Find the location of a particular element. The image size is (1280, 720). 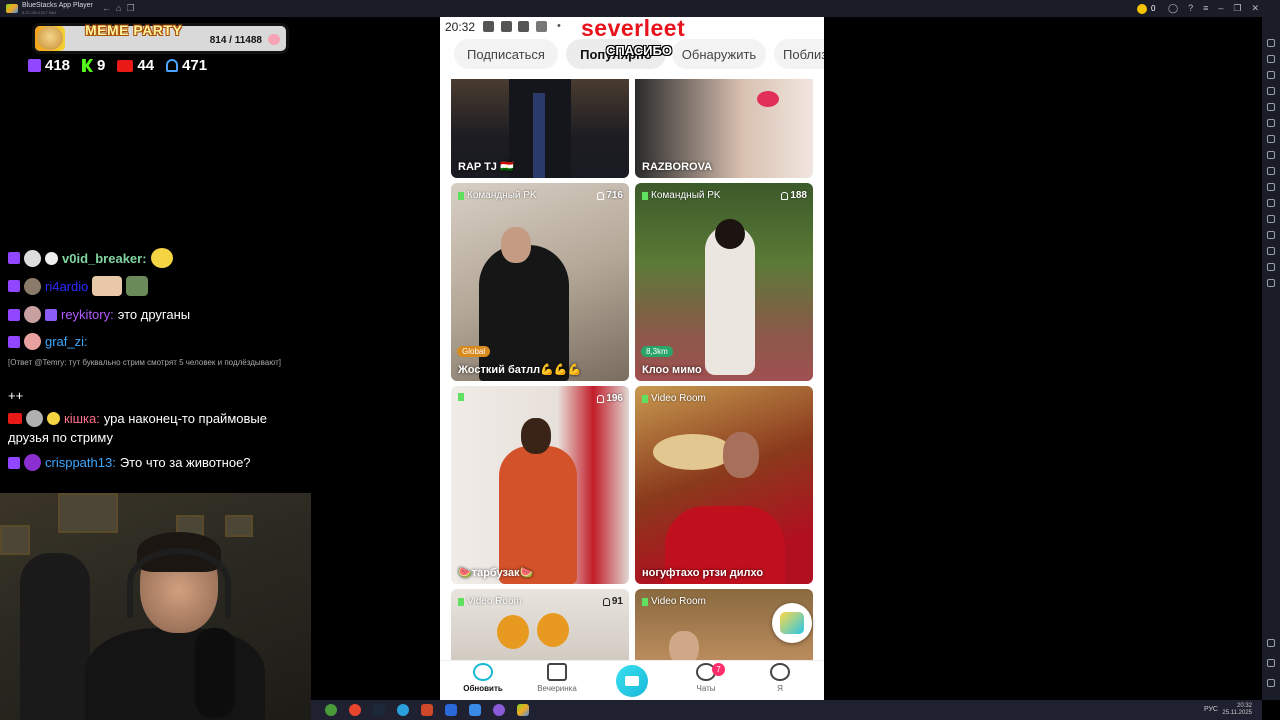

stream-card: Командный PK 716 Global Жосткий батлл💪💪💪 is located at coordinates (540, 282).